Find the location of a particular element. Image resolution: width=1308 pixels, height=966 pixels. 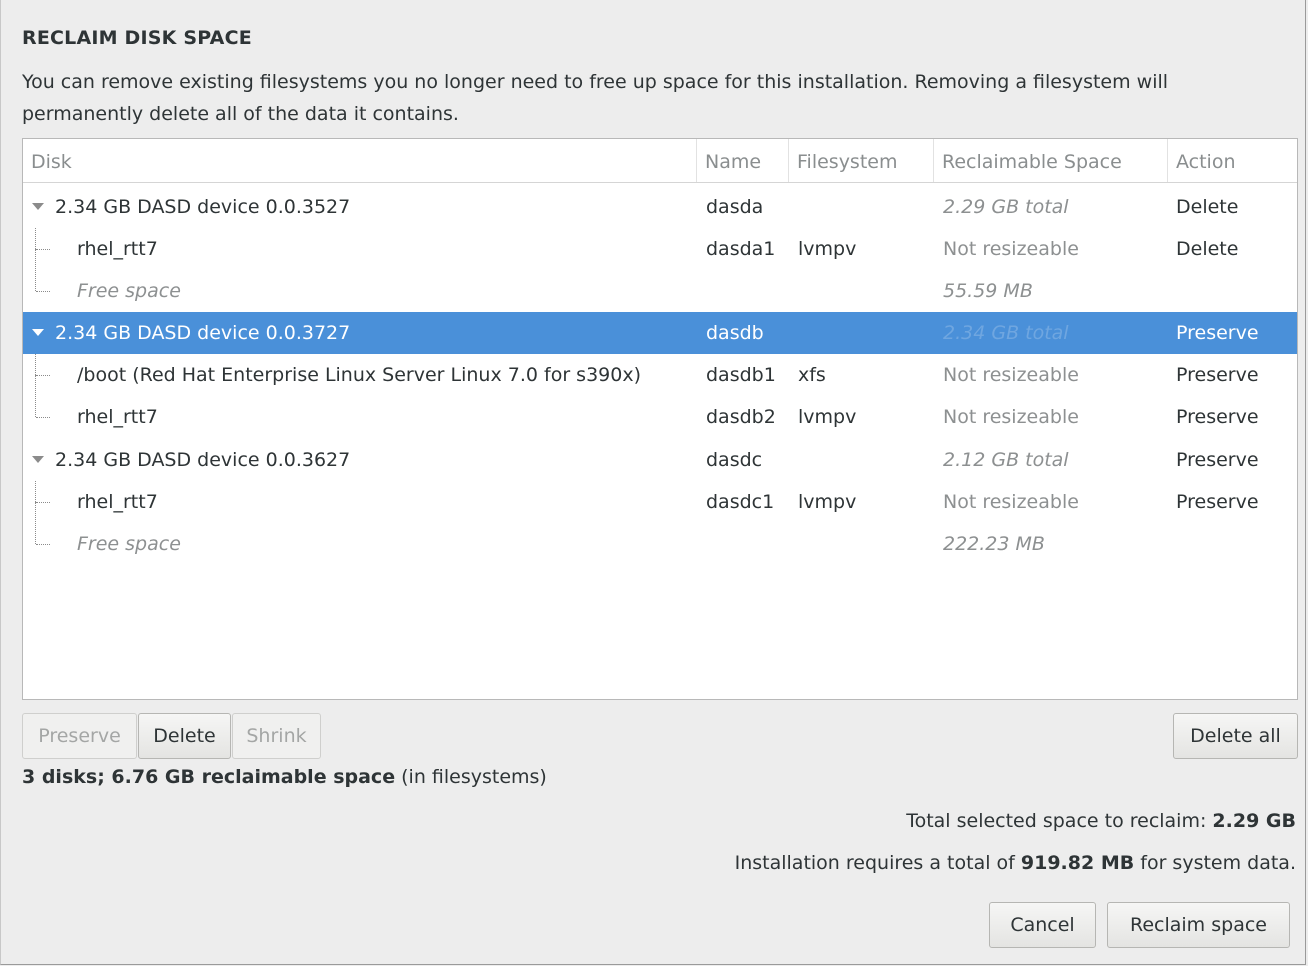

space-cell: 2.29 GB total is located at coordinates (1006, 207).